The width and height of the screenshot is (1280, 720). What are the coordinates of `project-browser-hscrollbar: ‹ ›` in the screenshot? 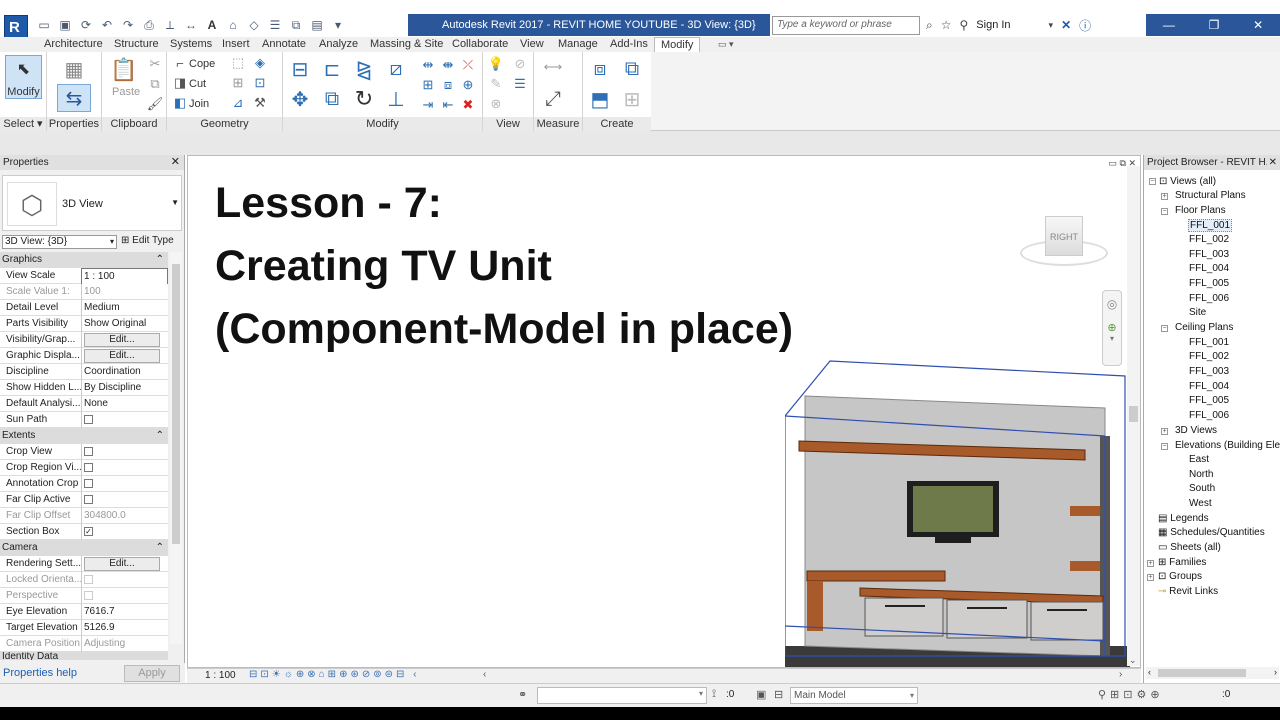 It's located at (1212, 673).